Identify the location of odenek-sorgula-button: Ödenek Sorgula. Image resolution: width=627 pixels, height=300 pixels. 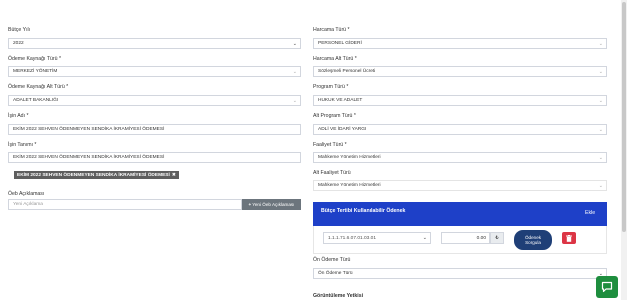
(533, 240).